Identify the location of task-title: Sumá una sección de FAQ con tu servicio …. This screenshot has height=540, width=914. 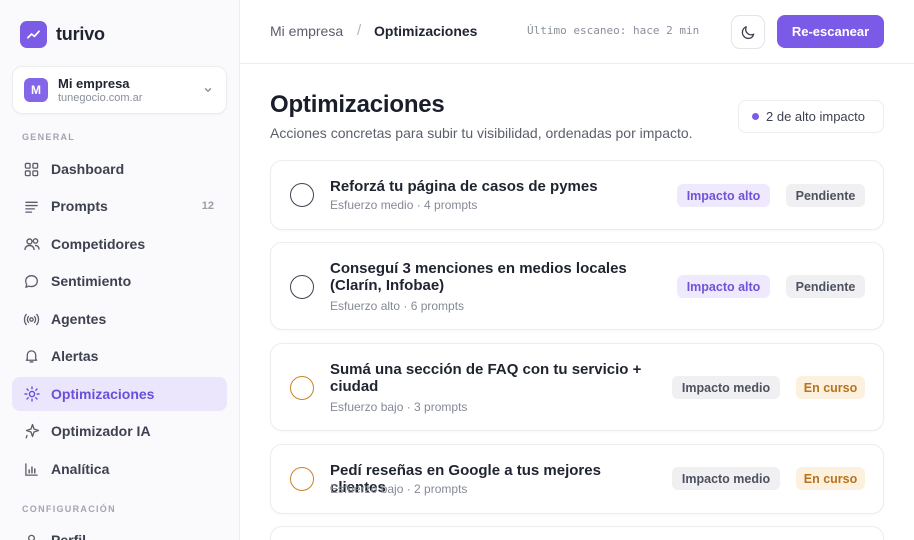
(486, 378).